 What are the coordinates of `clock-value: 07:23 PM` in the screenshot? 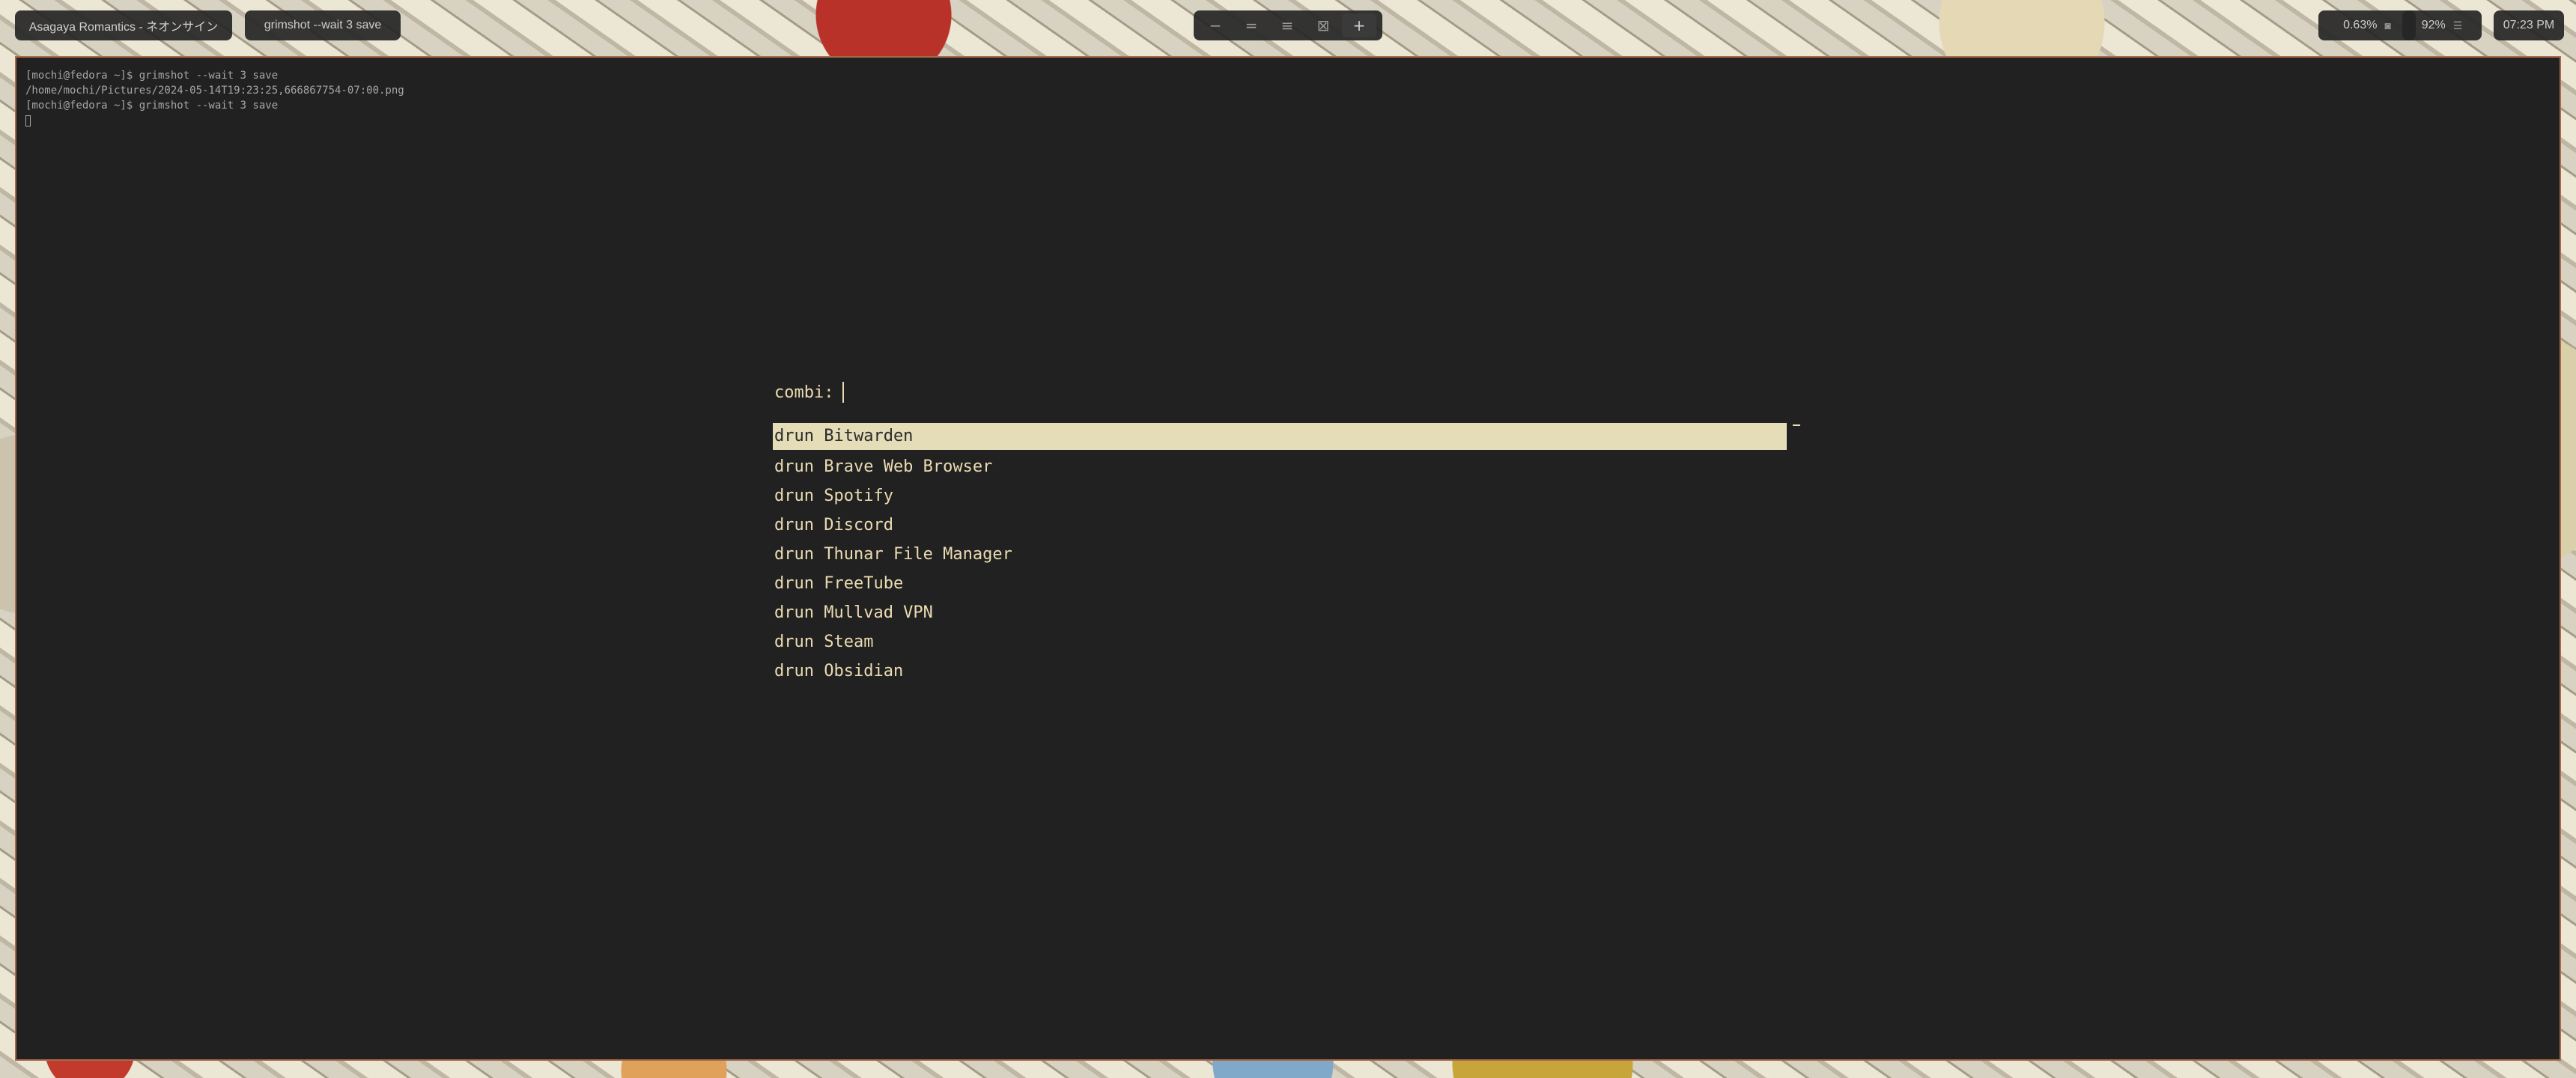 It's located at (2529, 25).